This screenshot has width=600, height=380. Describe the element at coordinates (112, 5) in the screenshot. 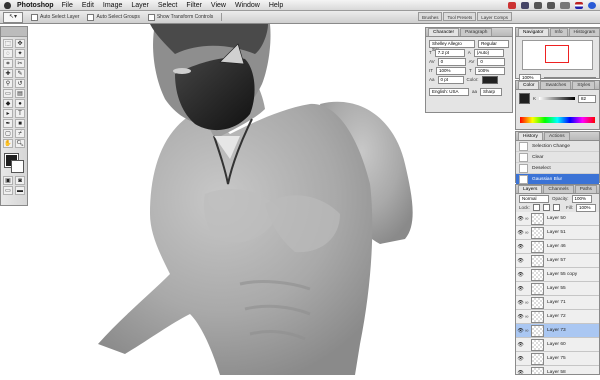

I see `menu-image: Image` at that location.